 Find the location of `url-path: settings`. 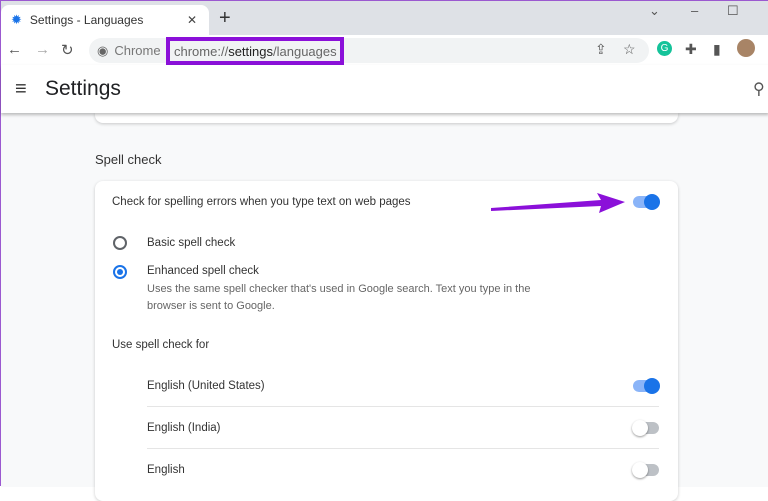

url-path: settings is located at coordinates (250, 51).